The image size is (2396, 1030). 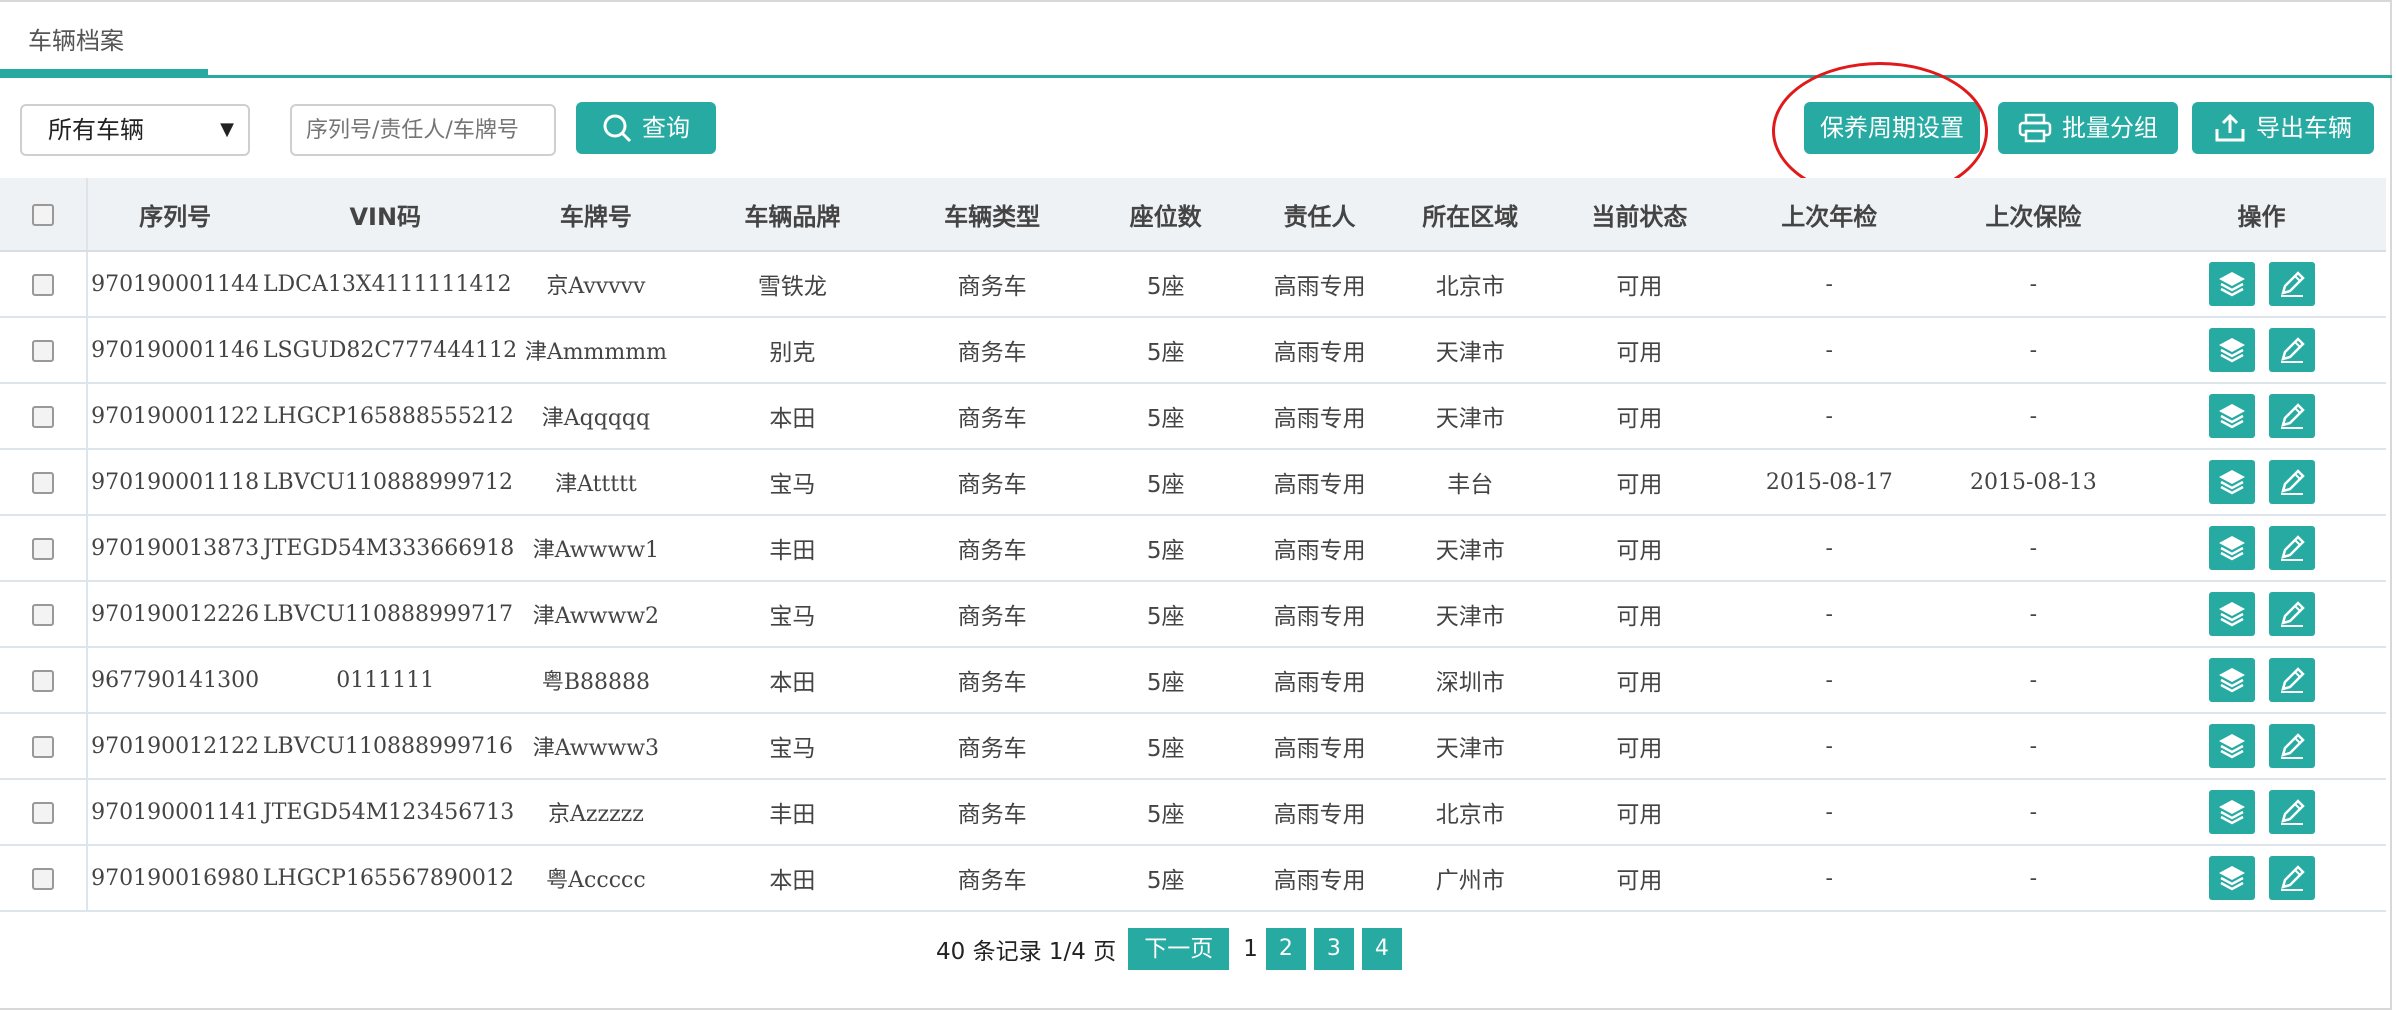 What do you see at coordinates (2088, 128) in the screenshot?
I see `batch-group-button: 批量分组` at bounding box center [2088, 128].